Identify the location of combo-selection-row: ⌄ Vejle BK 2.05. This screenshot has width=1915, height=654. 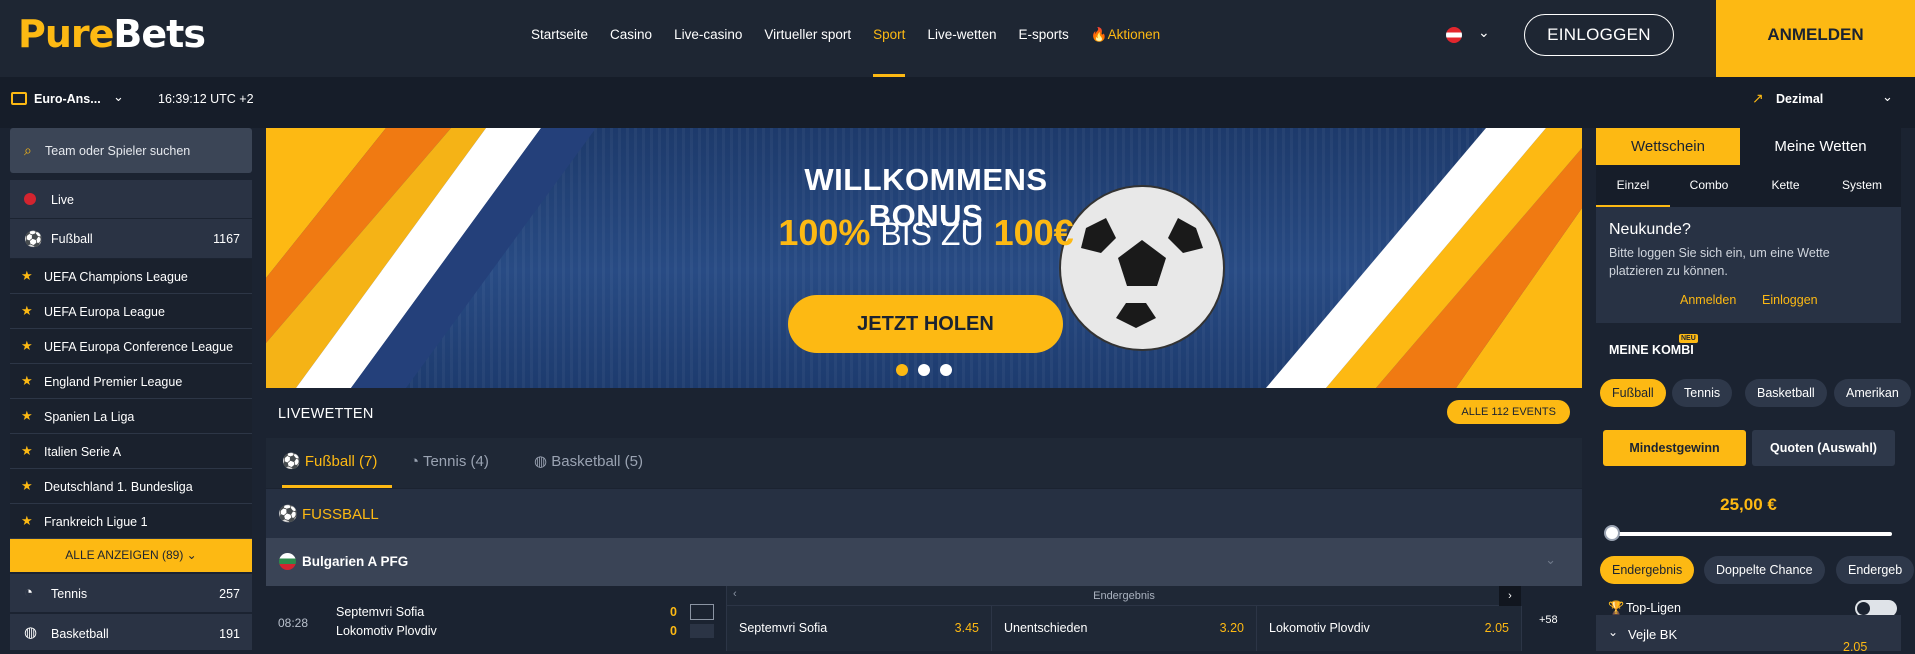
(1748, 634).